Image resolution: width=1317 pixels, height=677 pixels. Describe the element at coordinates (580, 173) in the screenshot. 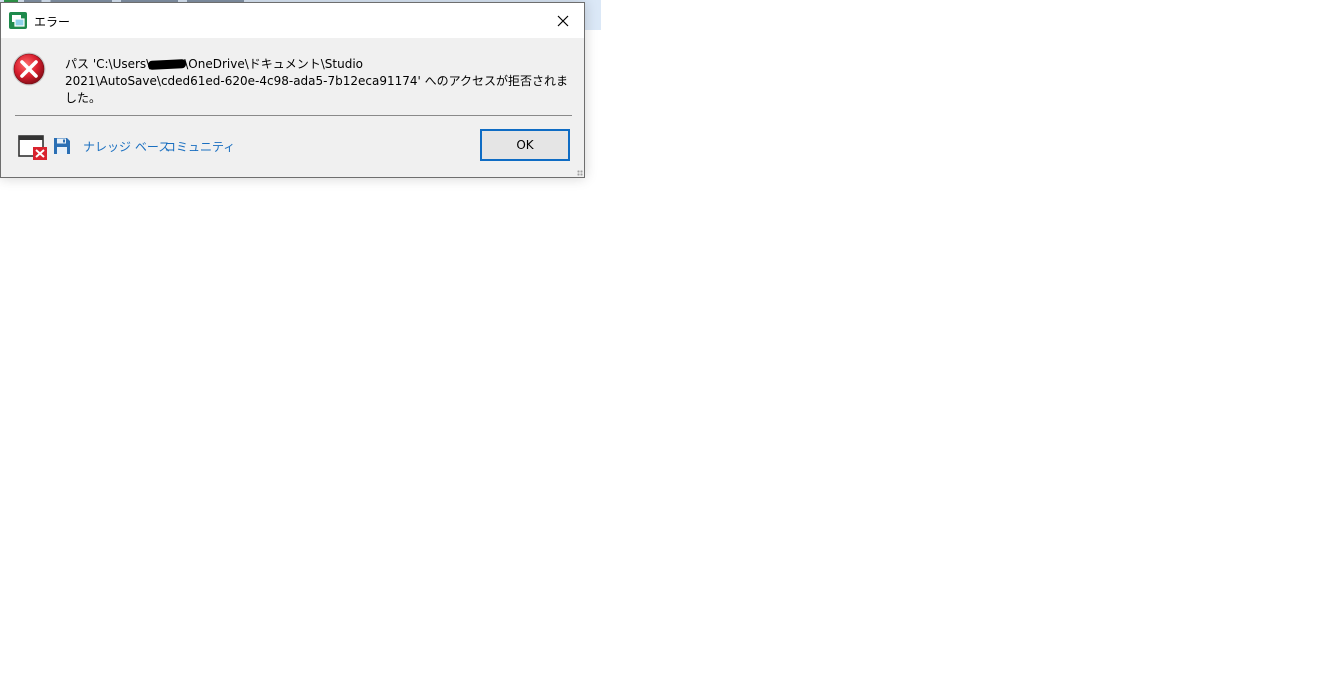

I see `resize-grip` at that location.